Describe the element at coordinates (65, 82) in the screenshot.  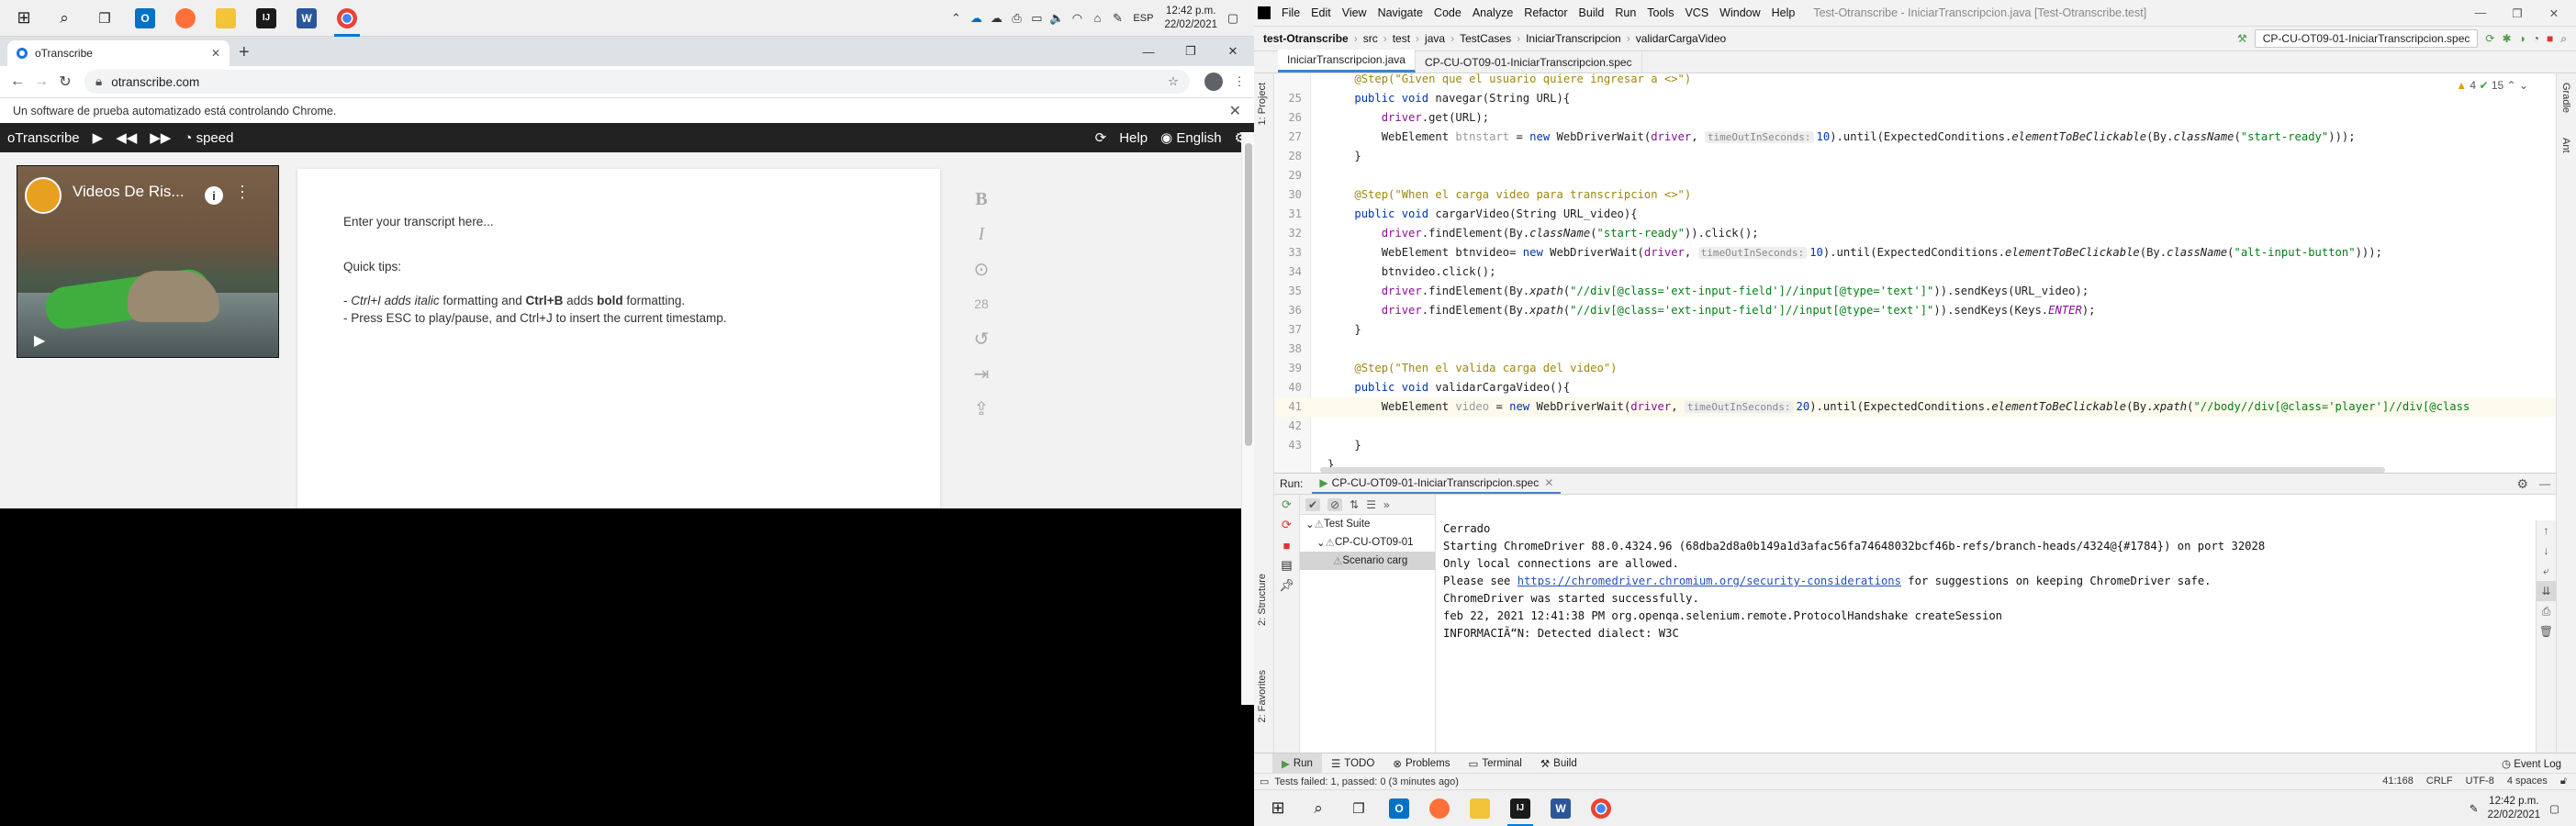
I see `reload-icon: ↻` at that location.